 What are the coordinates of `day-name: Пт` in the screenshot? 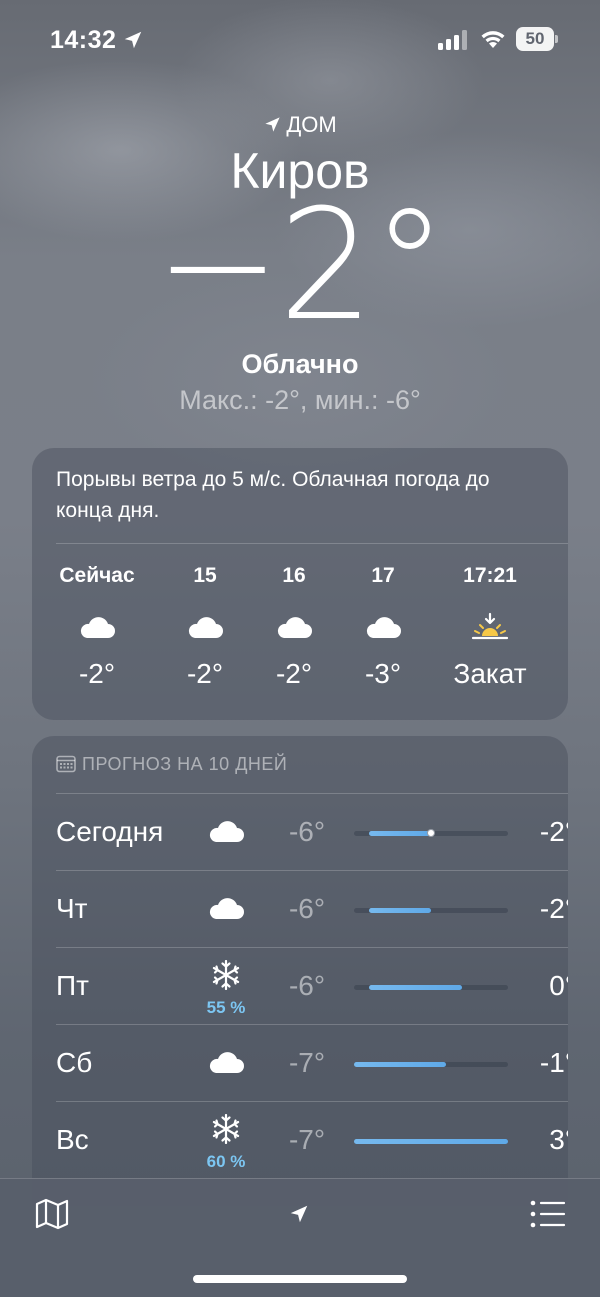 It's located at (72, 985).